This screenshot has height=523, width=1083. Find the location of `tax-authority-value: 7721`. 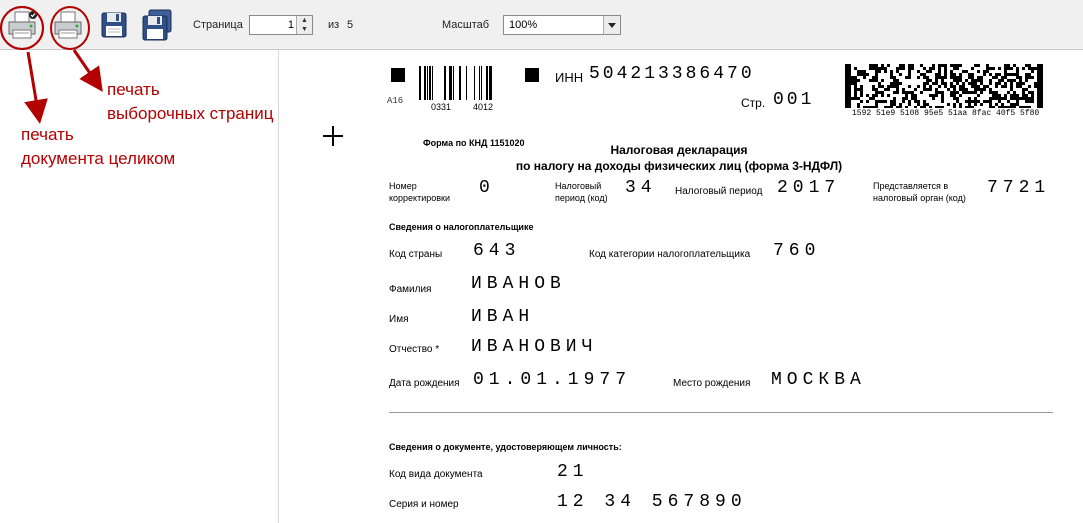

tax-authority-value: 7721 is located at coordinates (1019, 188).